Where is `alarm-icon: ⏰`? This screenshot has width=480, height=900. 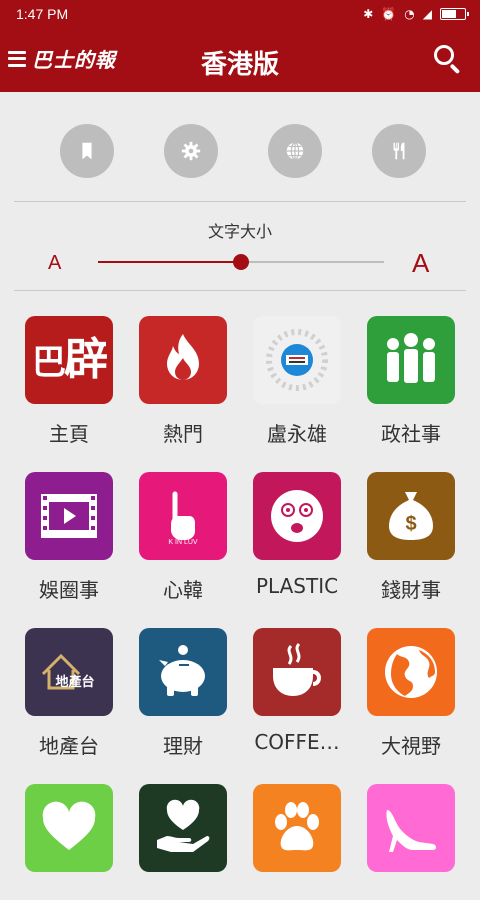 alarm-icon: ⏰ is located at coordinates (389, 14).